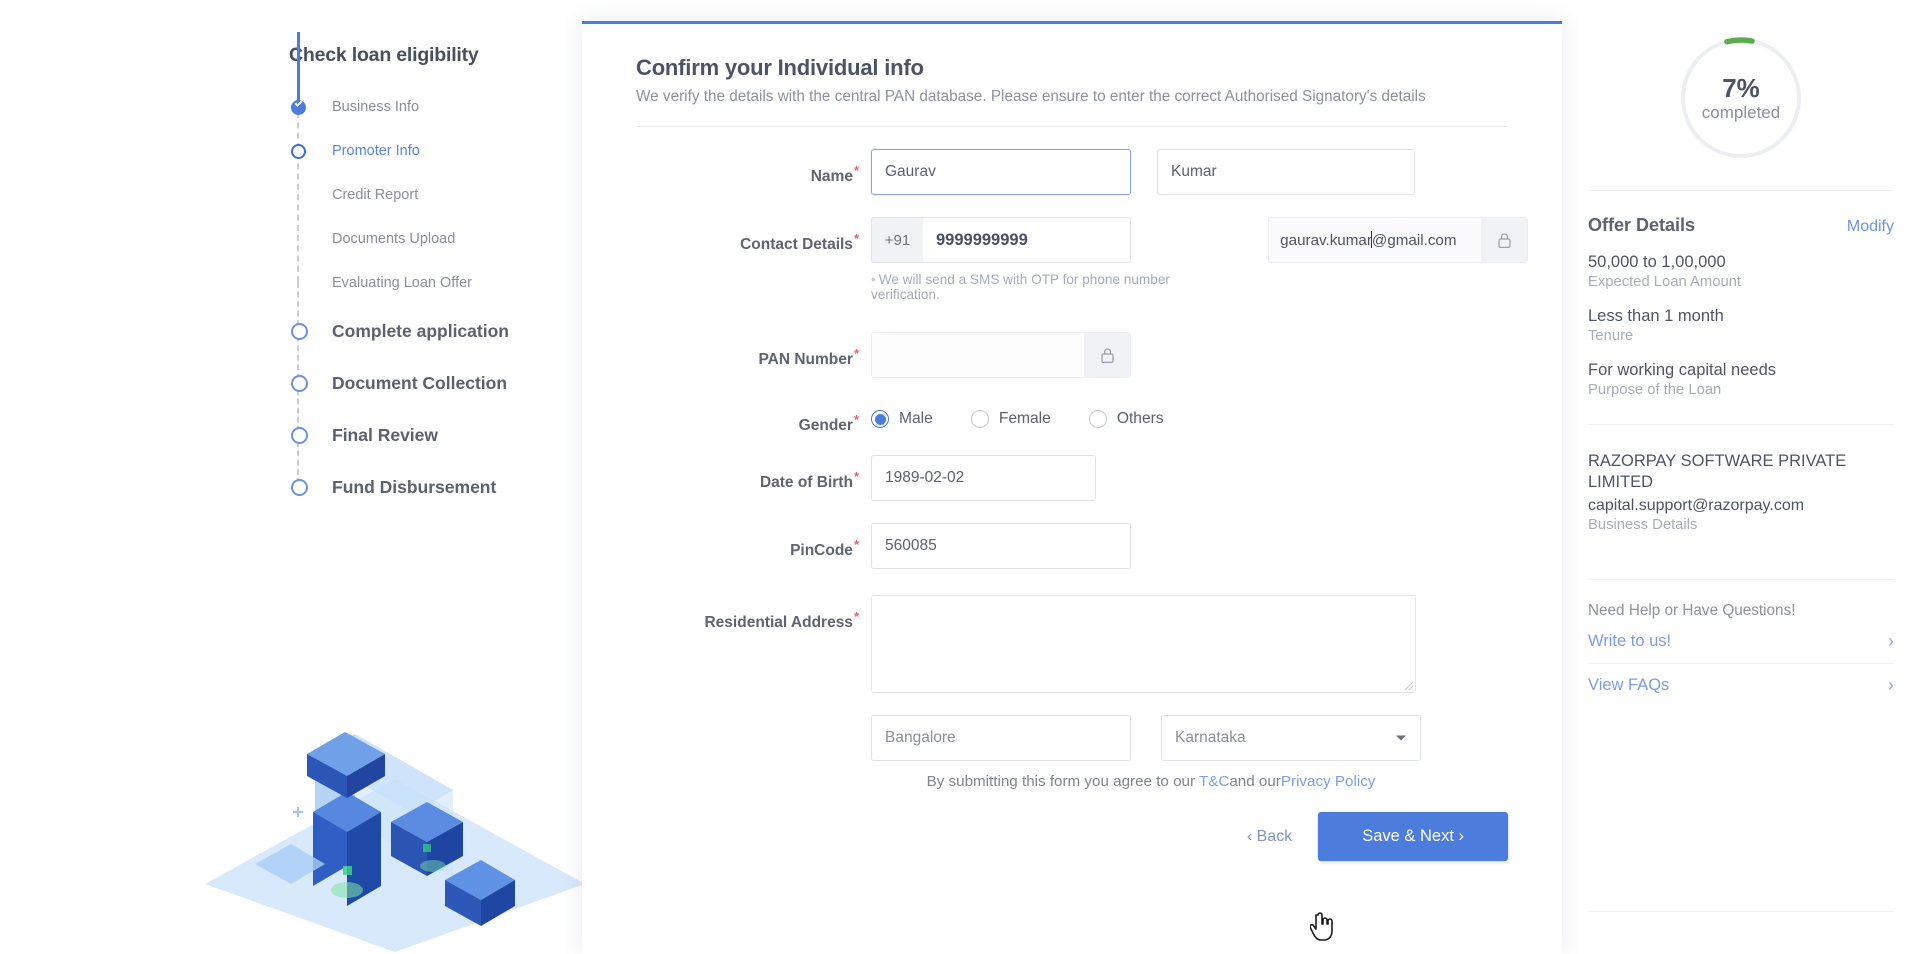  Describe the element at coordinates (420, 382) in the screenshot. I see `step-label: Document Collection` at that location.